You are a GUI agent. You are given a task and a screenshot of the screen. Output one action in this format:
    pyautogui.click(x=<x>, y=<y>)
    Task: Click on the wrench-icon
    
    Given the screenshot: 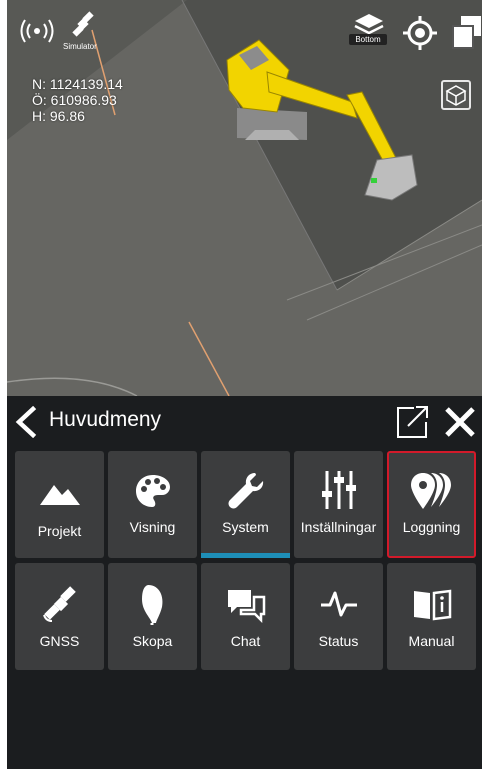 What is the action you would take?
    pyautogui.click(x=245, y=491)
    